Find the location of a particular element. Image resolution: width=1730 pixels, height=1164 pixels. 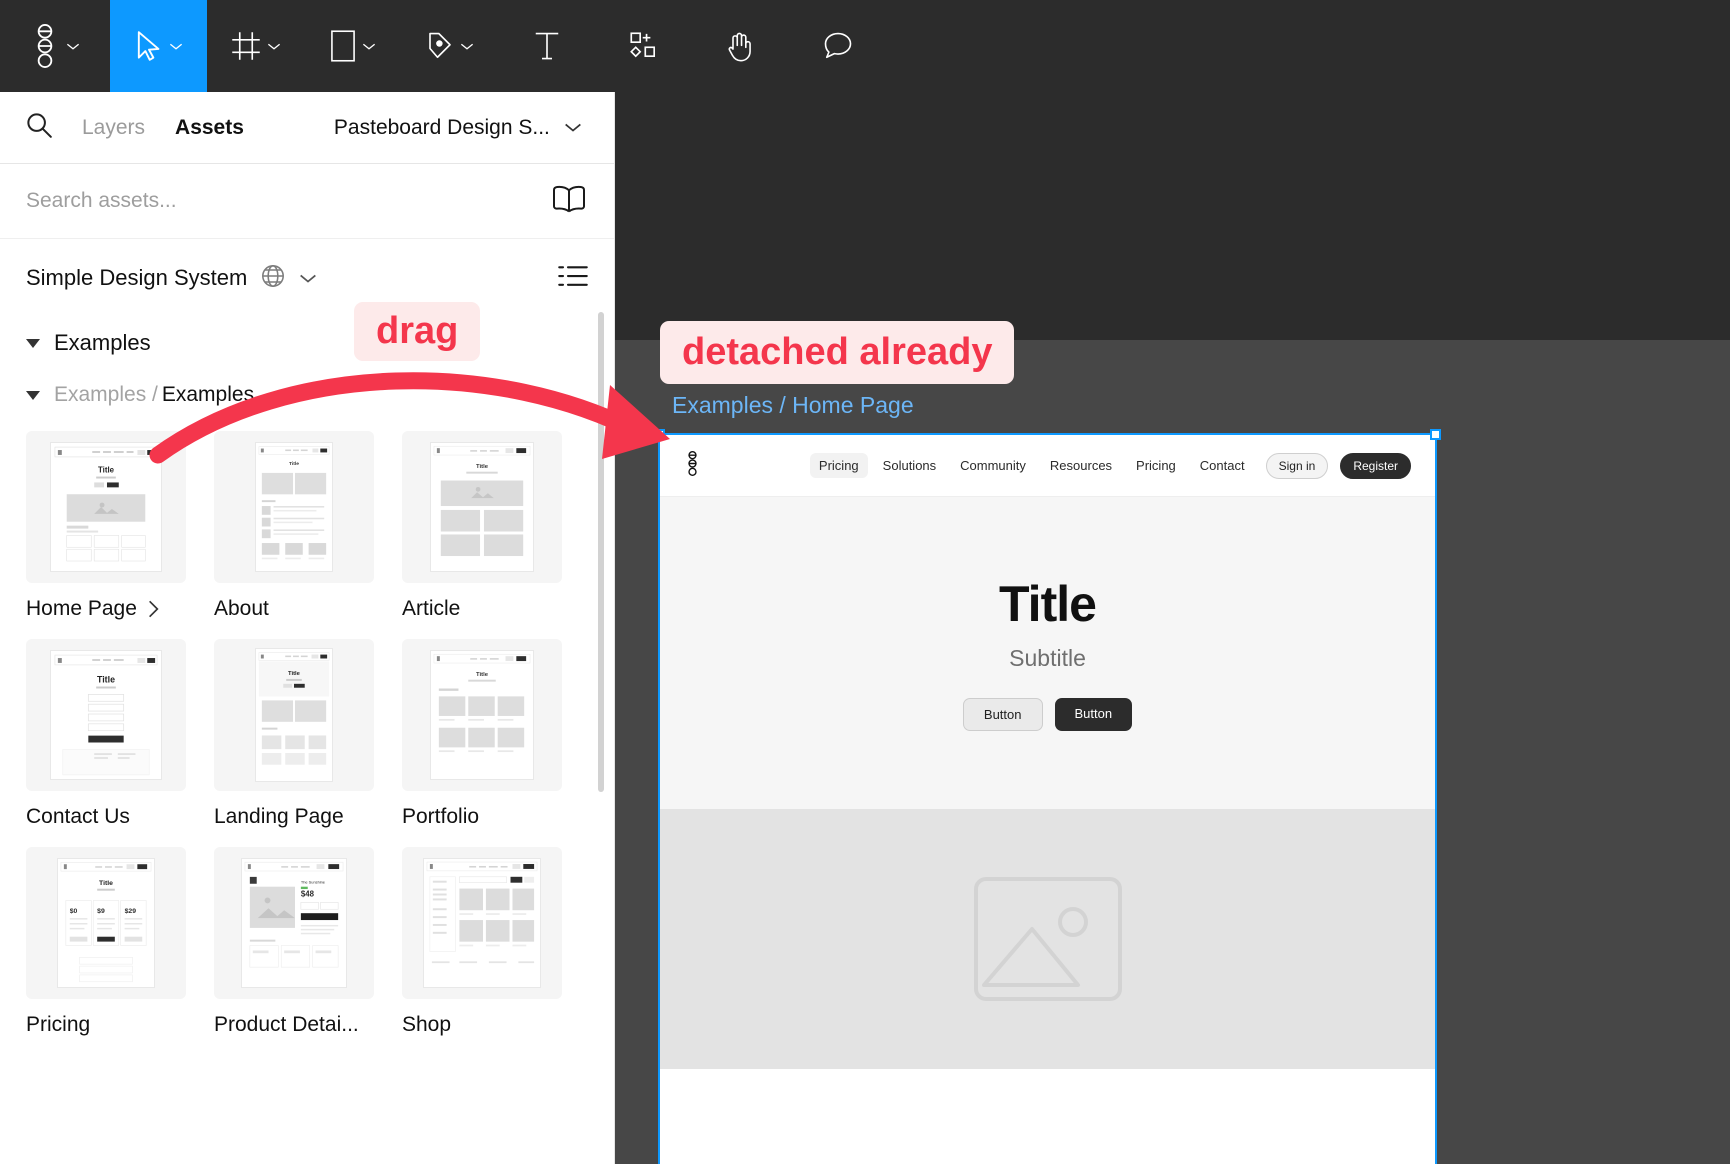

resize-handle-top-right is located at coordinates (1435, 434).